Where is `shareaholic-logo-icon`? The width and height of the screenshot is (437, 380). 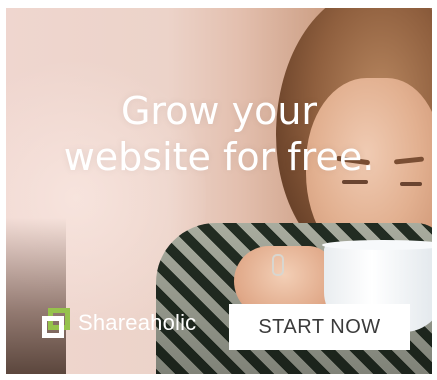 shareaholic-logo-icon is located at coordinates (57, 323).